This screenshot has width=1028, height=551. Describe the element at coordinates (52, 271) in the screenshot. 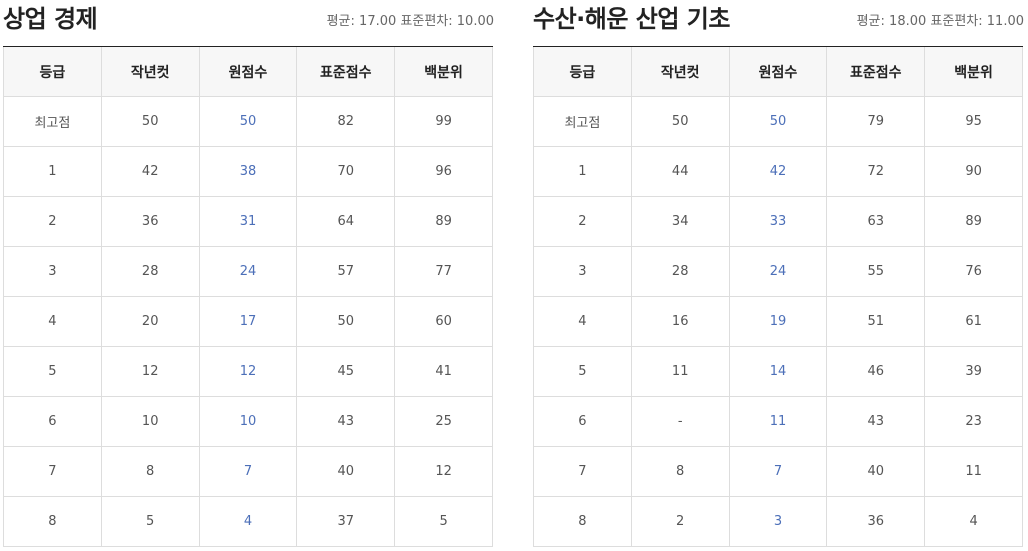

I see `grade-cell: 3` at that location.